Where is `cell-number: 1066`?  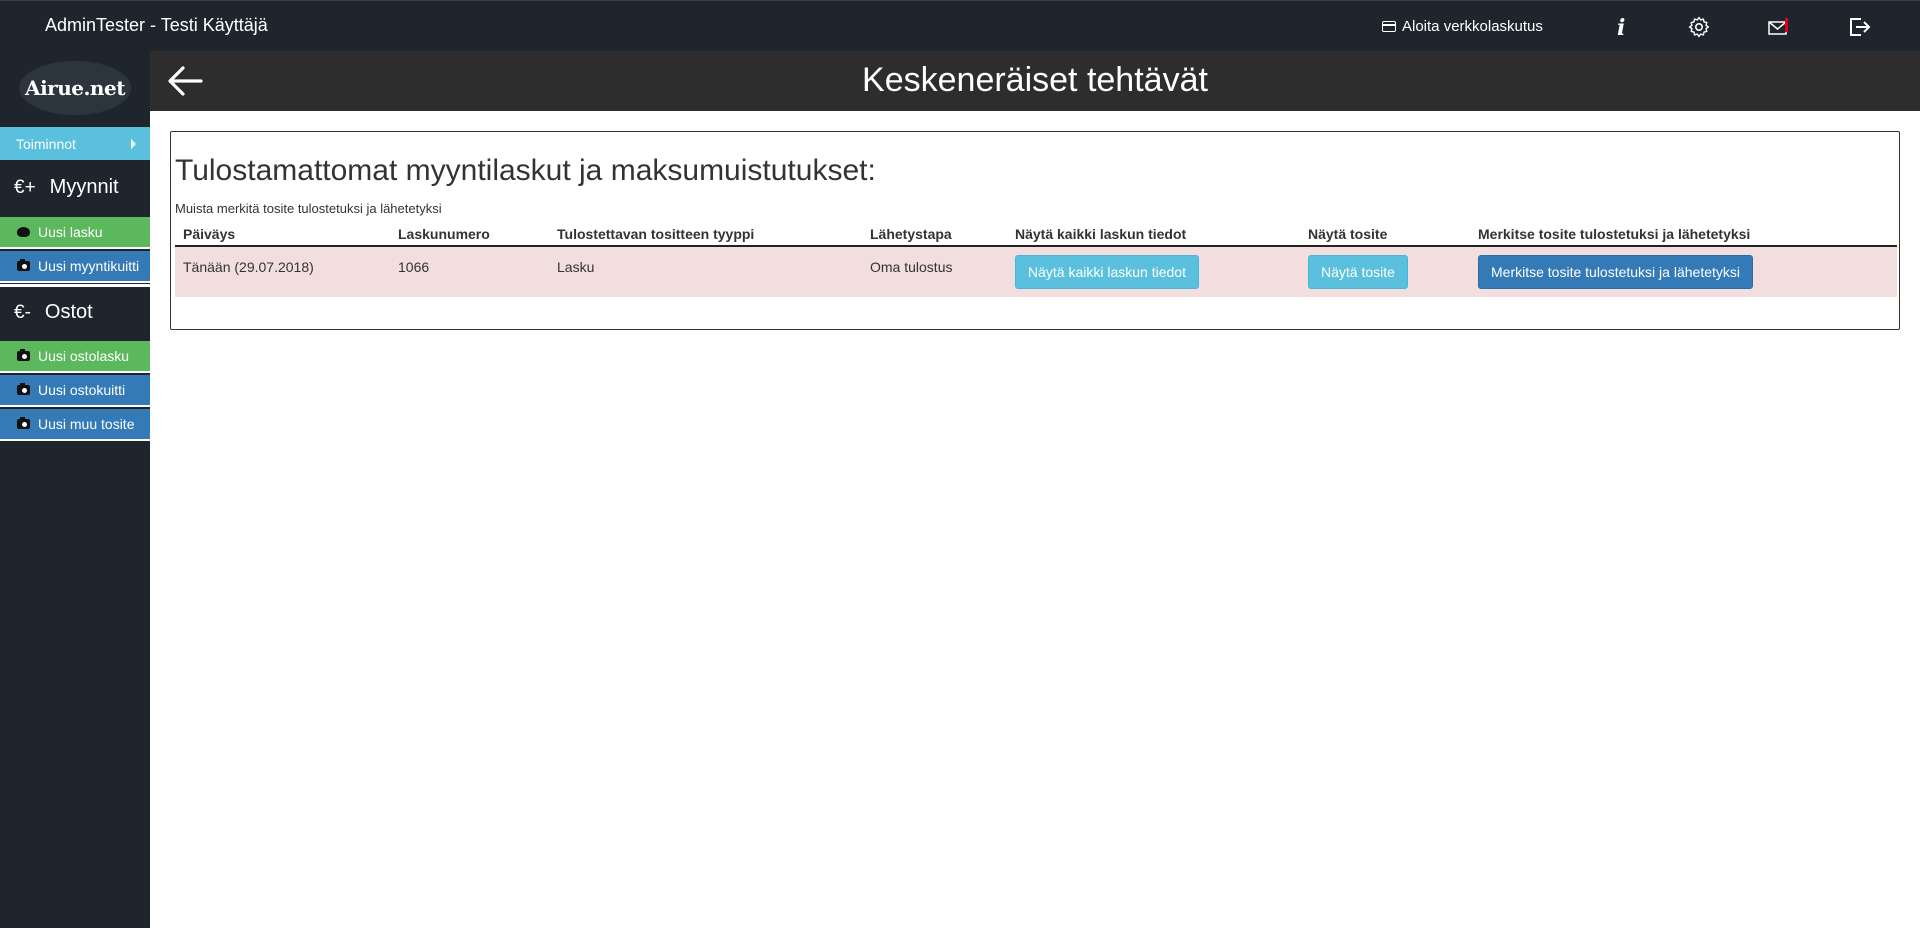
cell-number: 1066 is located at coordinates (414, 267).